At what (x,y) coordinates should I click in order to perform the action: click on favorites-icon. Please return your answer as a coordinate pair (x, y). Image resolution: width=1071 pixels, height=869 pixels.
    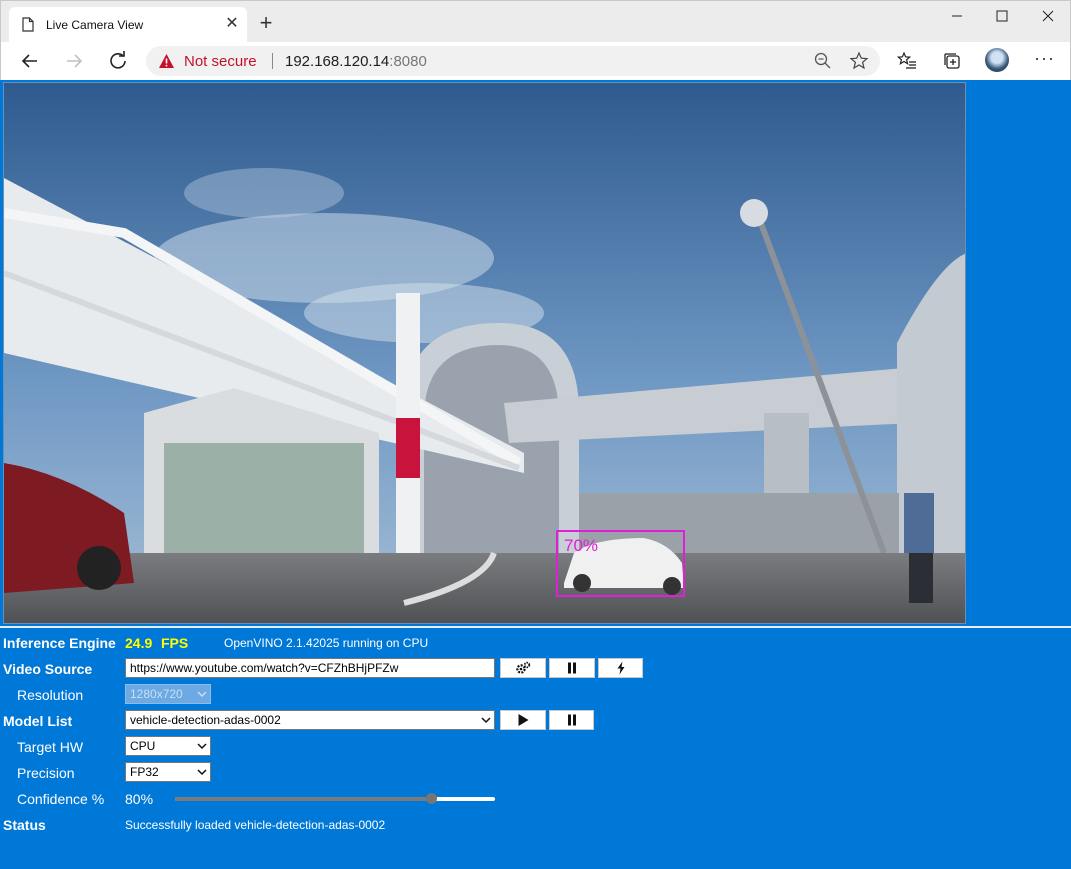
    Looking at the image, I should click on (907, 61).